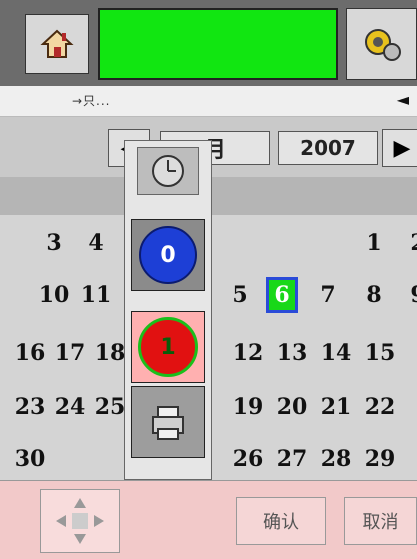  What do you see at coordinates (70, 353) in the screenshot?
I see `day-cell: 17` at bounding box center [70, 353].